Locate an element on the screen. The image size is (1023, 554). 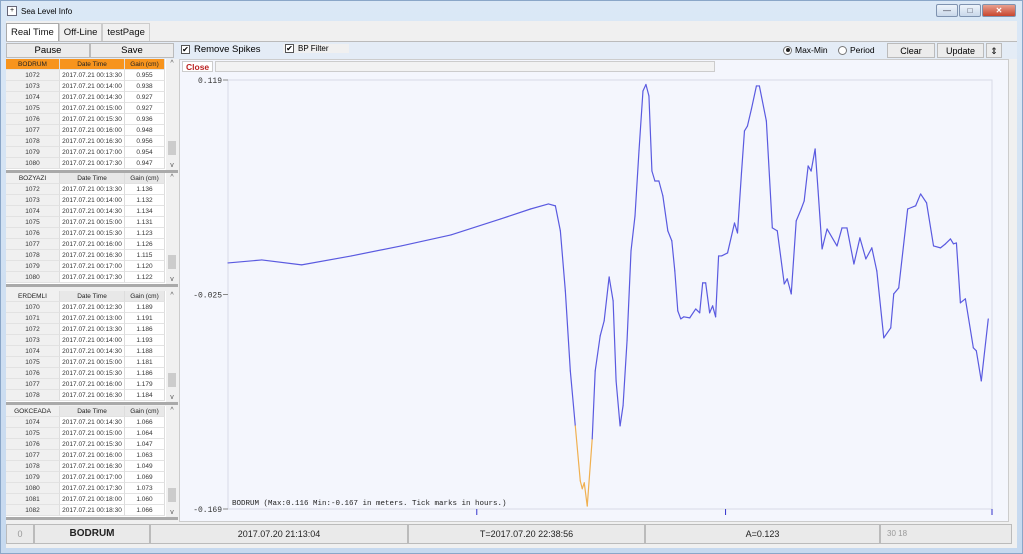
tab-real-time: Real Time is located at coordinates (32, 32).